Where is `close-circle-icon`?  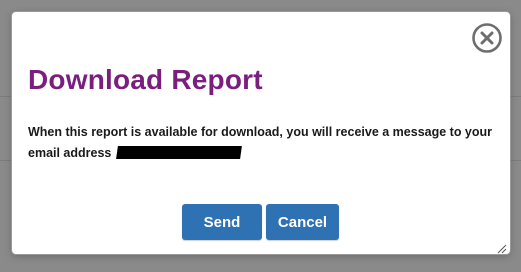 close-circle-icon is located at coordinates (487, 38).